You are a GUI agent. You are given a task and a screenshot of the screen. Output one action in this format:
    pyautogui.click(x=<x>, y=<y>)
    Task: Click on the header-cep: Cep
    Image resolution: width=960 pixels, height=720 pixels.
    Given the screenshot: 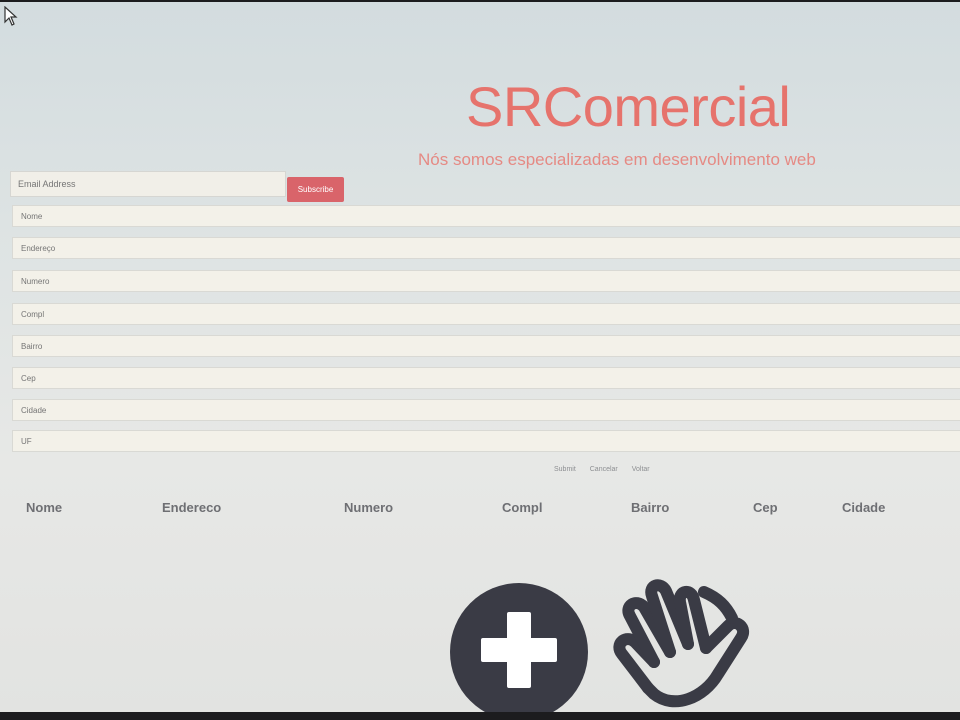 What is the action you would take?
    pyautogui.click(x=765, y=507)
    